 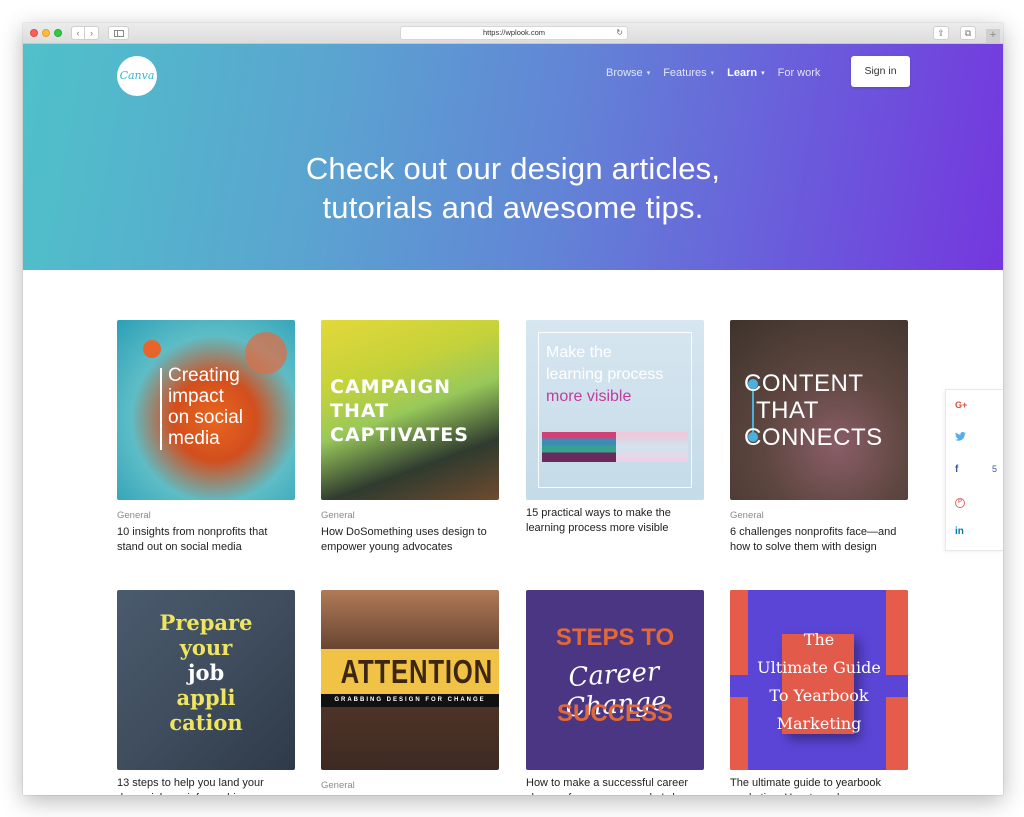 I want to click on logo-text: Canva, so click(x=137, y=75).